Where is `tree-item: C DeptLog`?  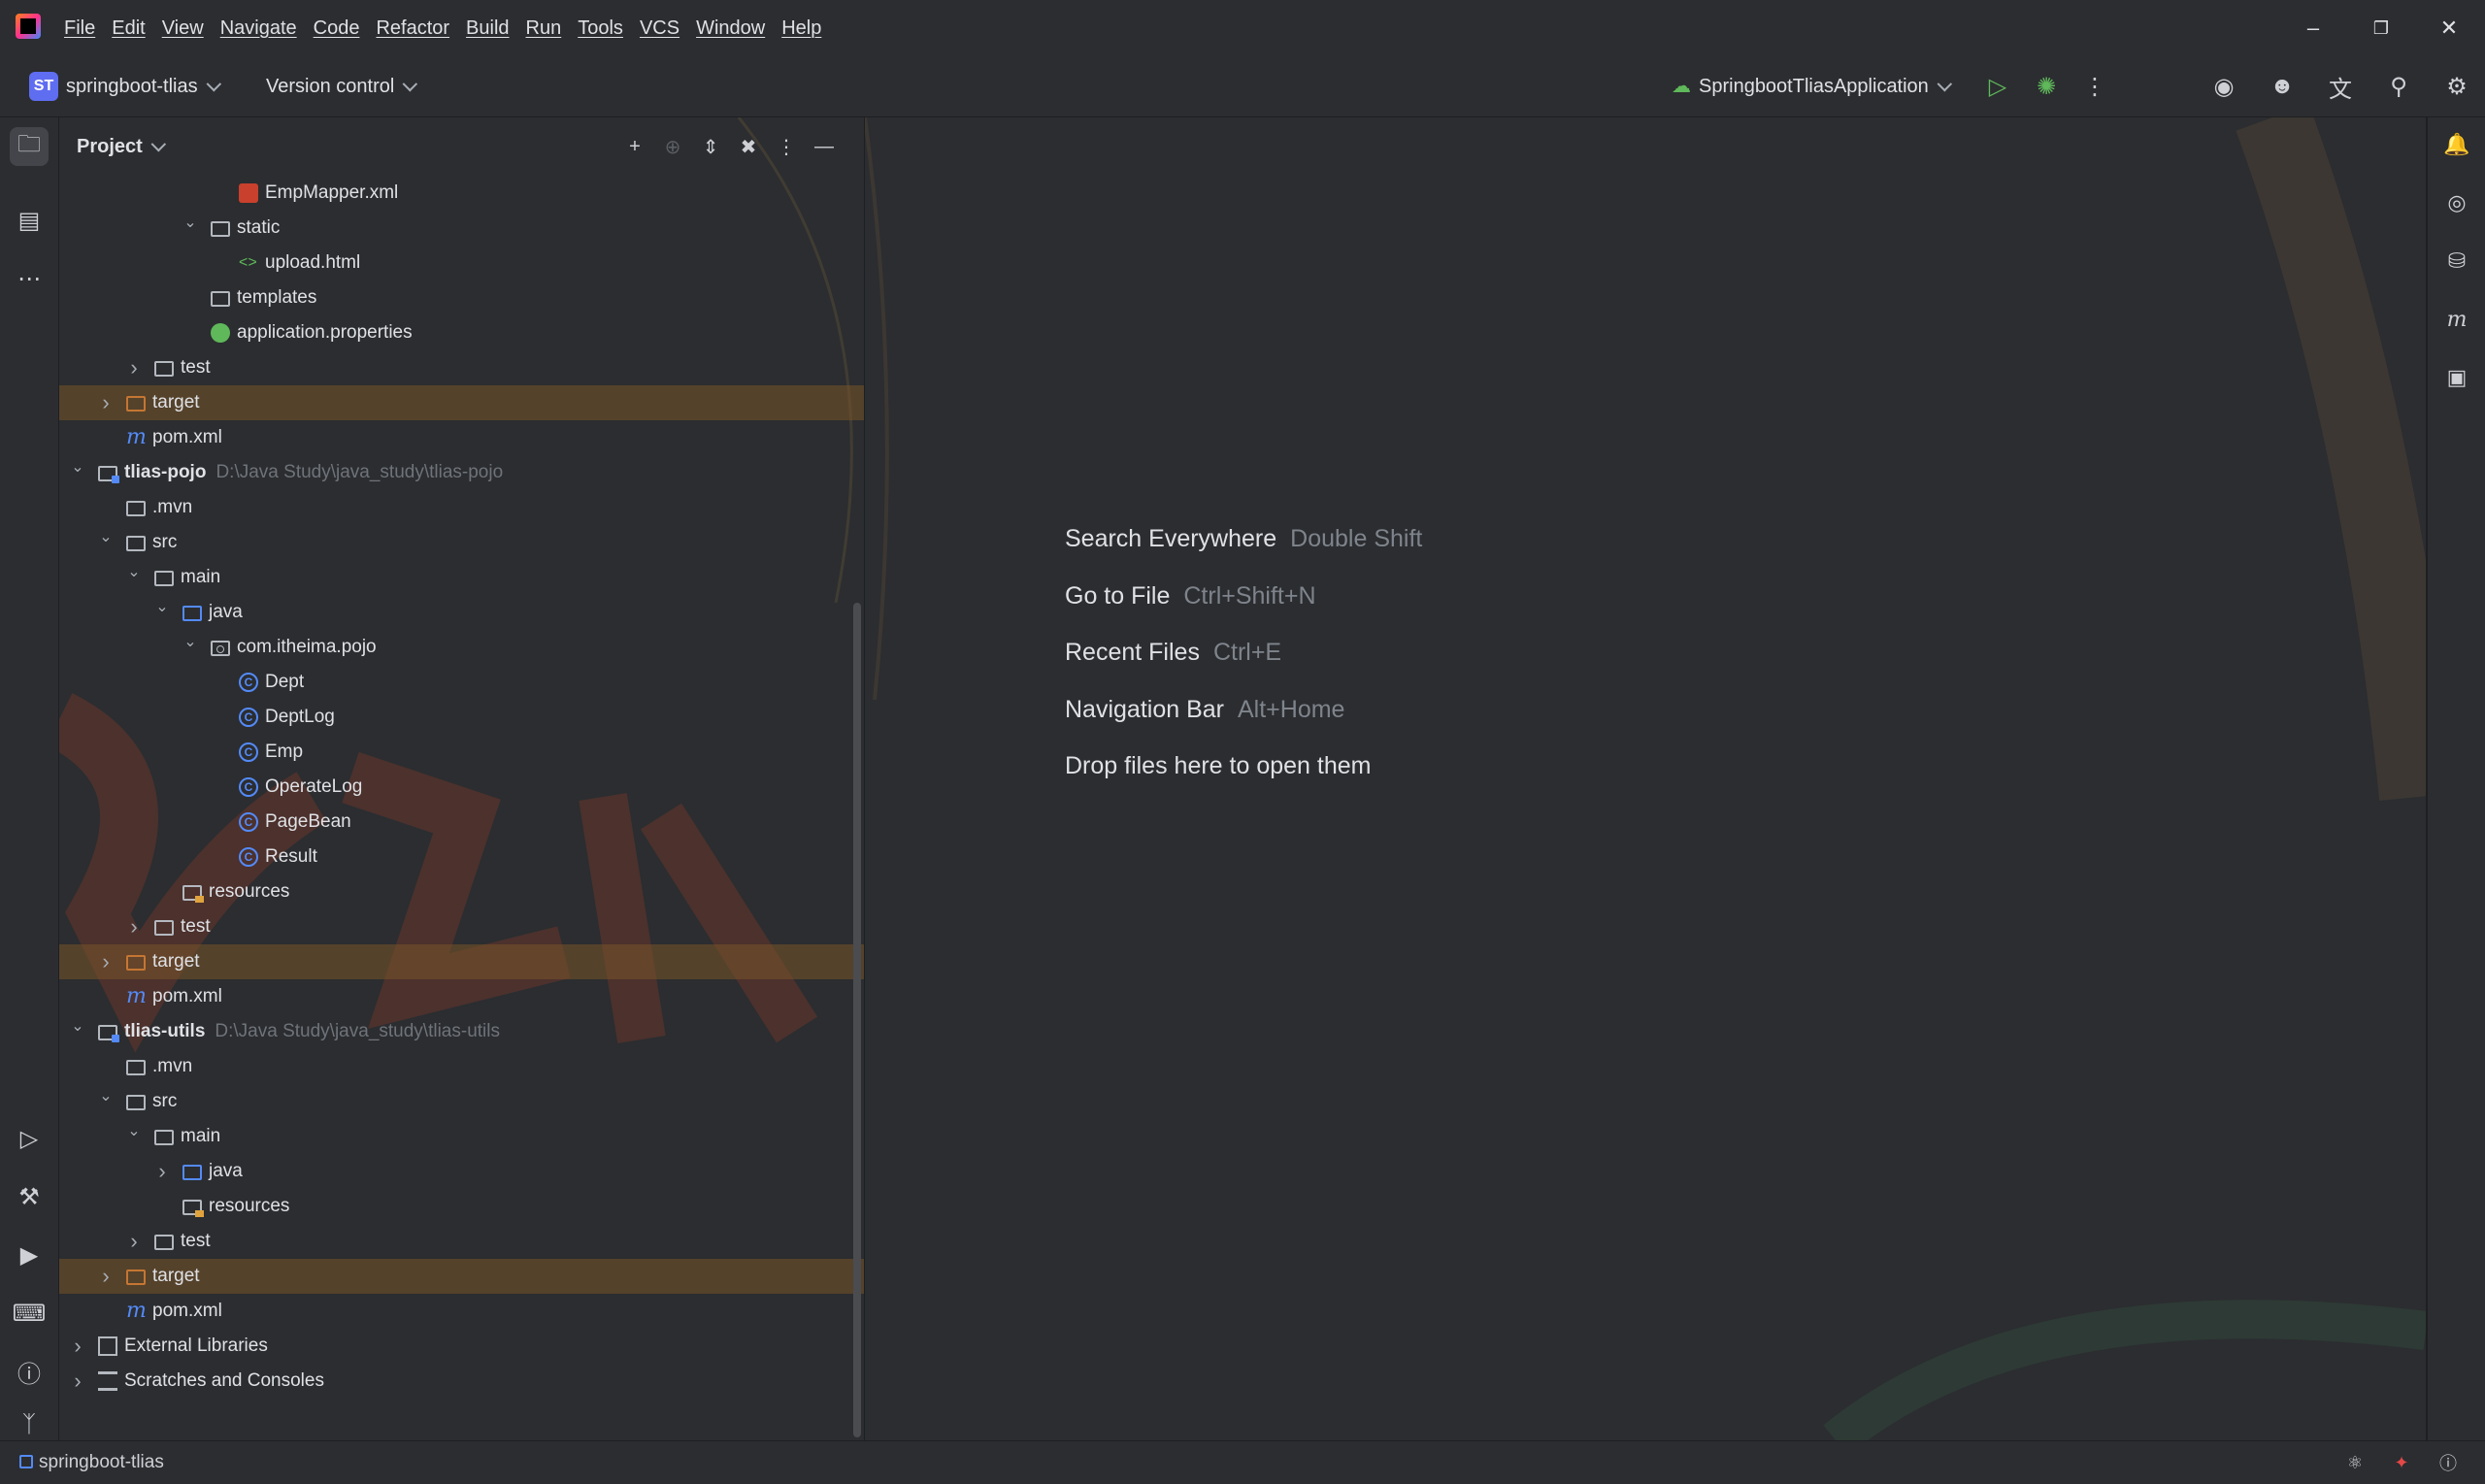 tree-item: C DeptLog is located at coordinates (461, 717).